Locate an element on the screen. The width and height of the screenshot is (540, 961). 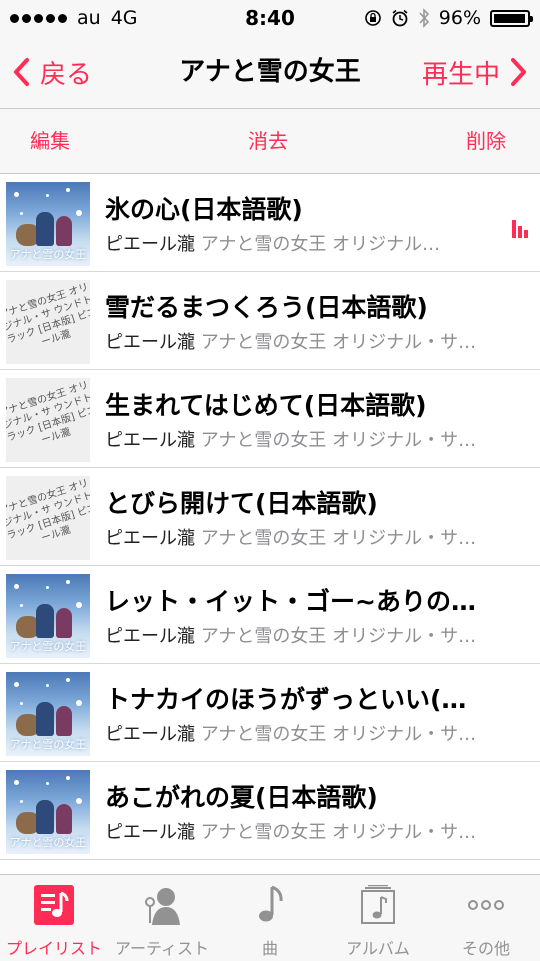
tab-label-artists: アーティスト is located at coordinates (162, 948).